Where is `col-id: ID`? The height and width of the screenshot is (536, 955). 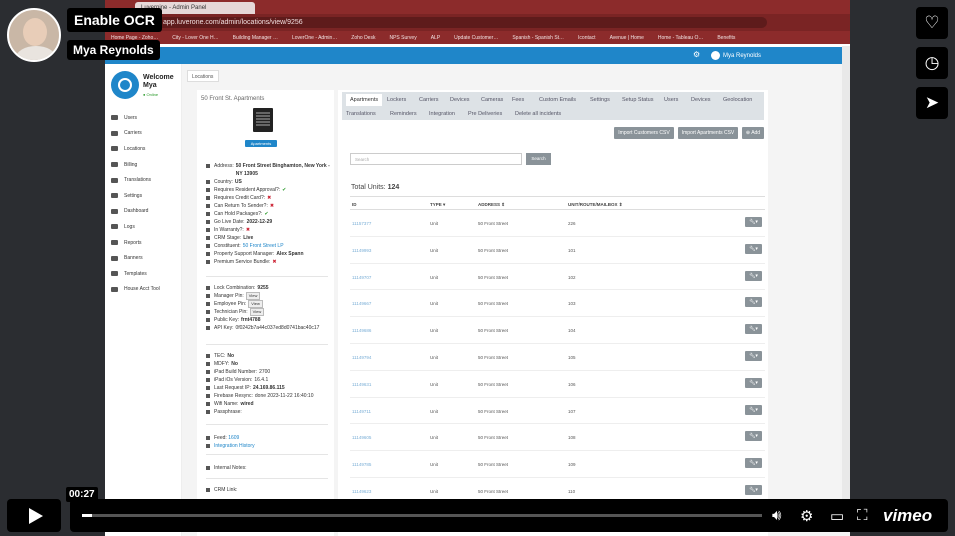 col-id: ID is located at coordinates (354, 204).